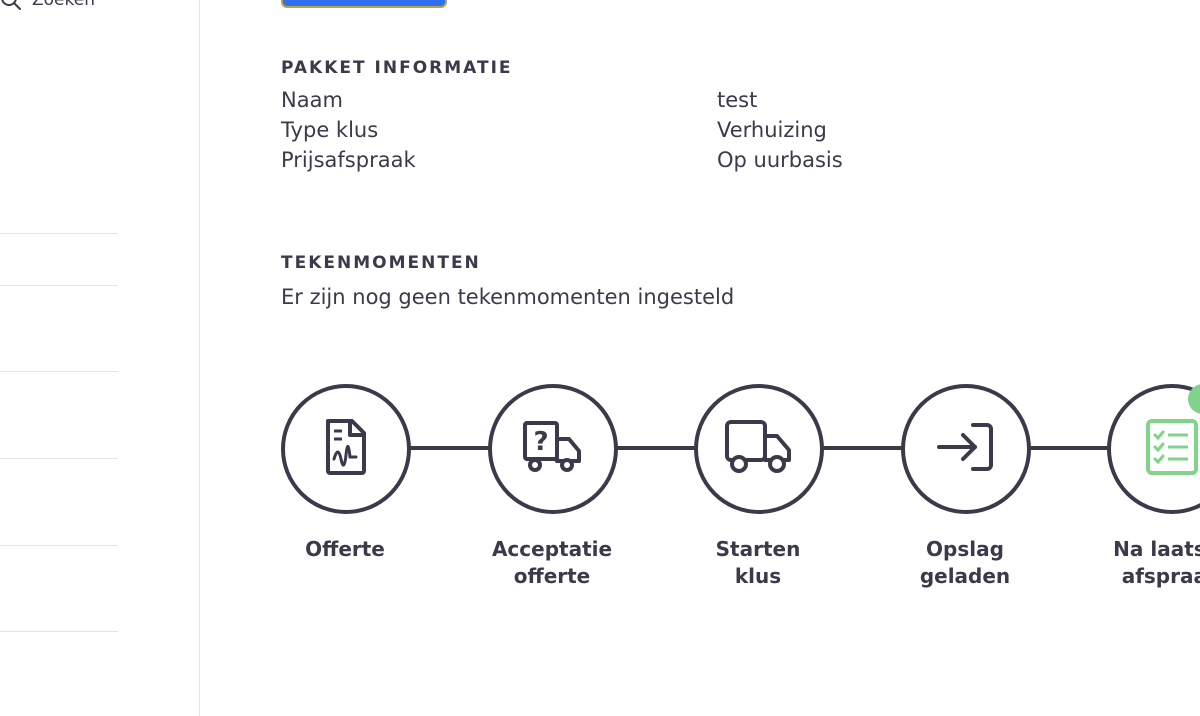  Describe the element at coordinates (312, 100) in the screenshot. I see `info-label: Naam` at that location.